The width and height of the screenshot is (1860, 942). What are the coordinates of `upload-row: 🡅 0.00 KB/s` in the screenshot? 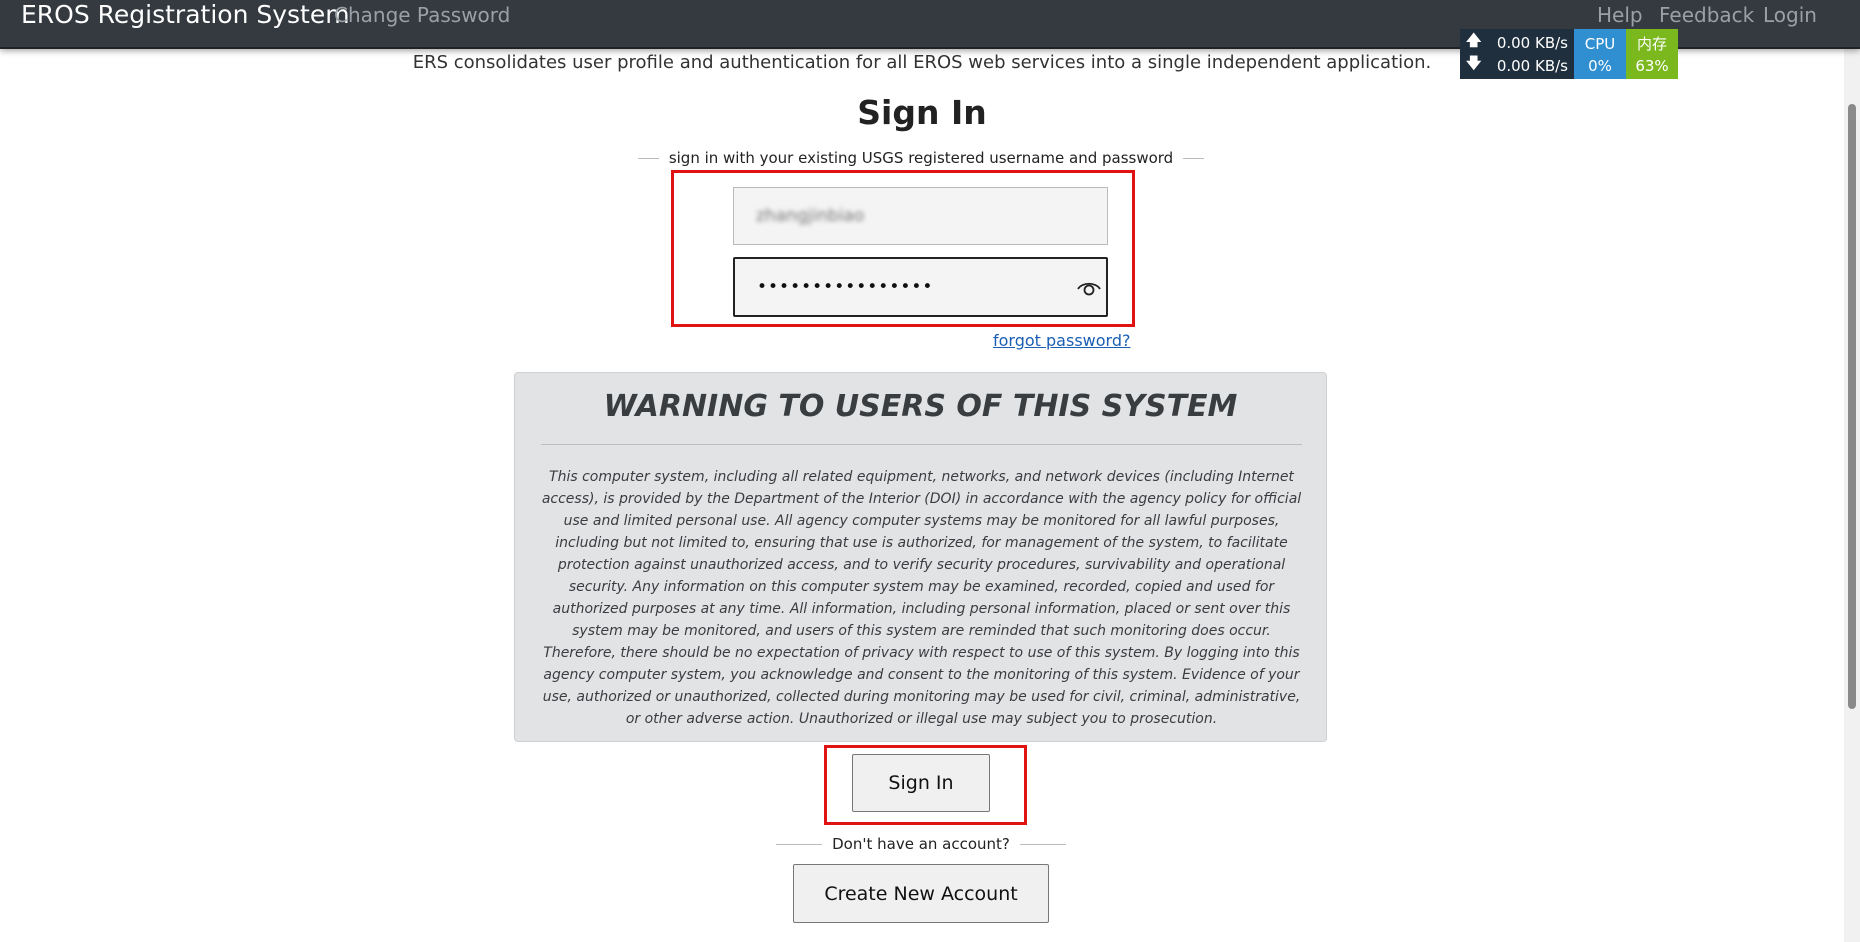 It's located at (1517, 42).